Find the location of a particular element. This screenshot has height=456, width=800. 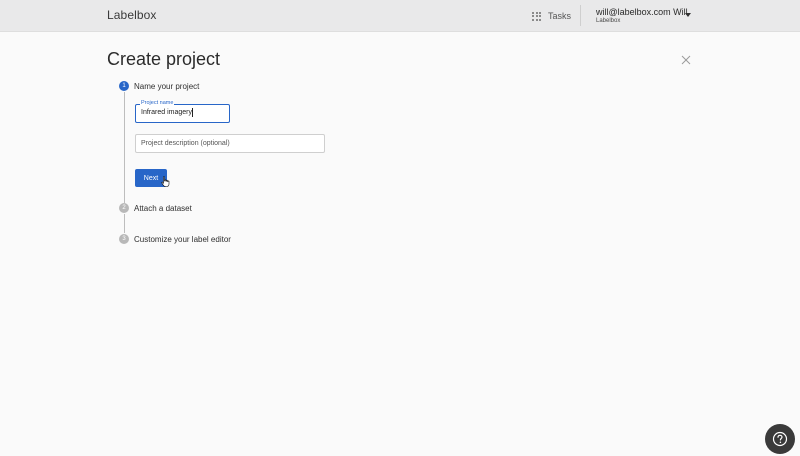

user-organization: Labelbox is located at coordinates (608, 21).